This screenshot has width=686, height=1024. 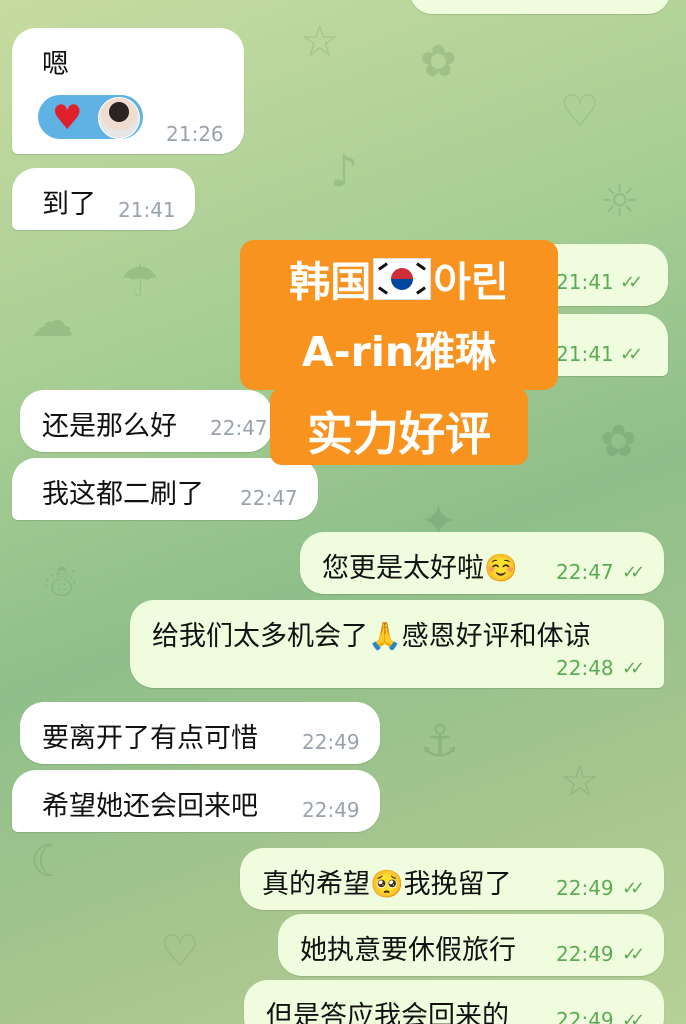 What do you see at coordinates (344, 171) in the screenshot?
I see `doodle-music-icon: ♪` at bounding box center [344, 171].